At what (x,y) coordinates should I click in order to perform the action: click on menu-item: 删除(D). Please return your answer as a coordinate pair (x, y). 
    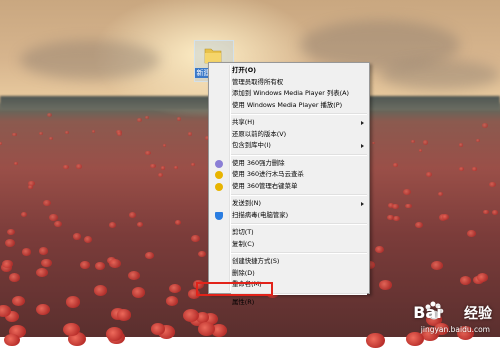
    Looking at the image, I should click on (289, 274).